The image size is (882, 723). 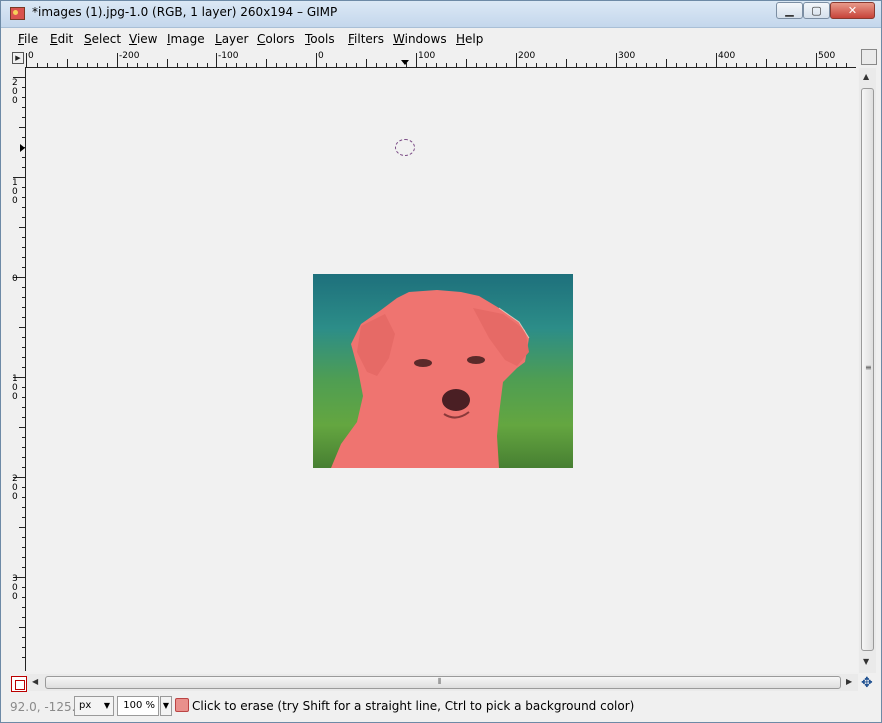 I want to click on unit-select: px ▼, so click(x=94, y=706).